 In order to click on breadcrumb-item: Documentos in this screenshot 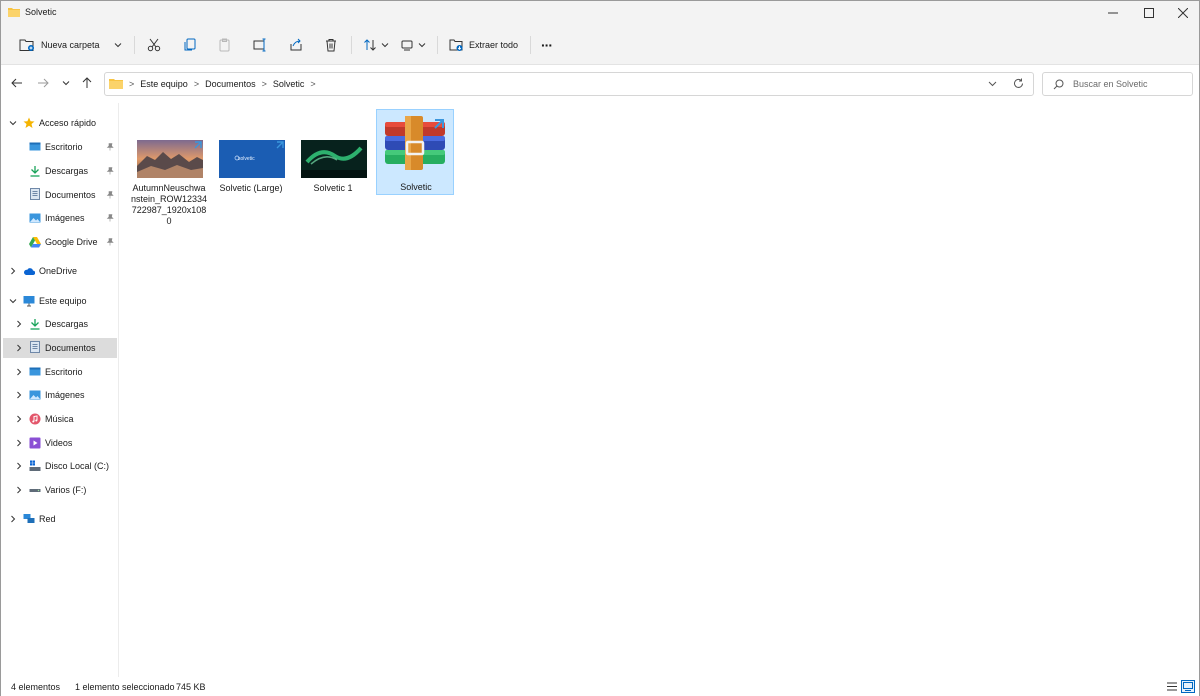, I will do `click(230, 84)`.